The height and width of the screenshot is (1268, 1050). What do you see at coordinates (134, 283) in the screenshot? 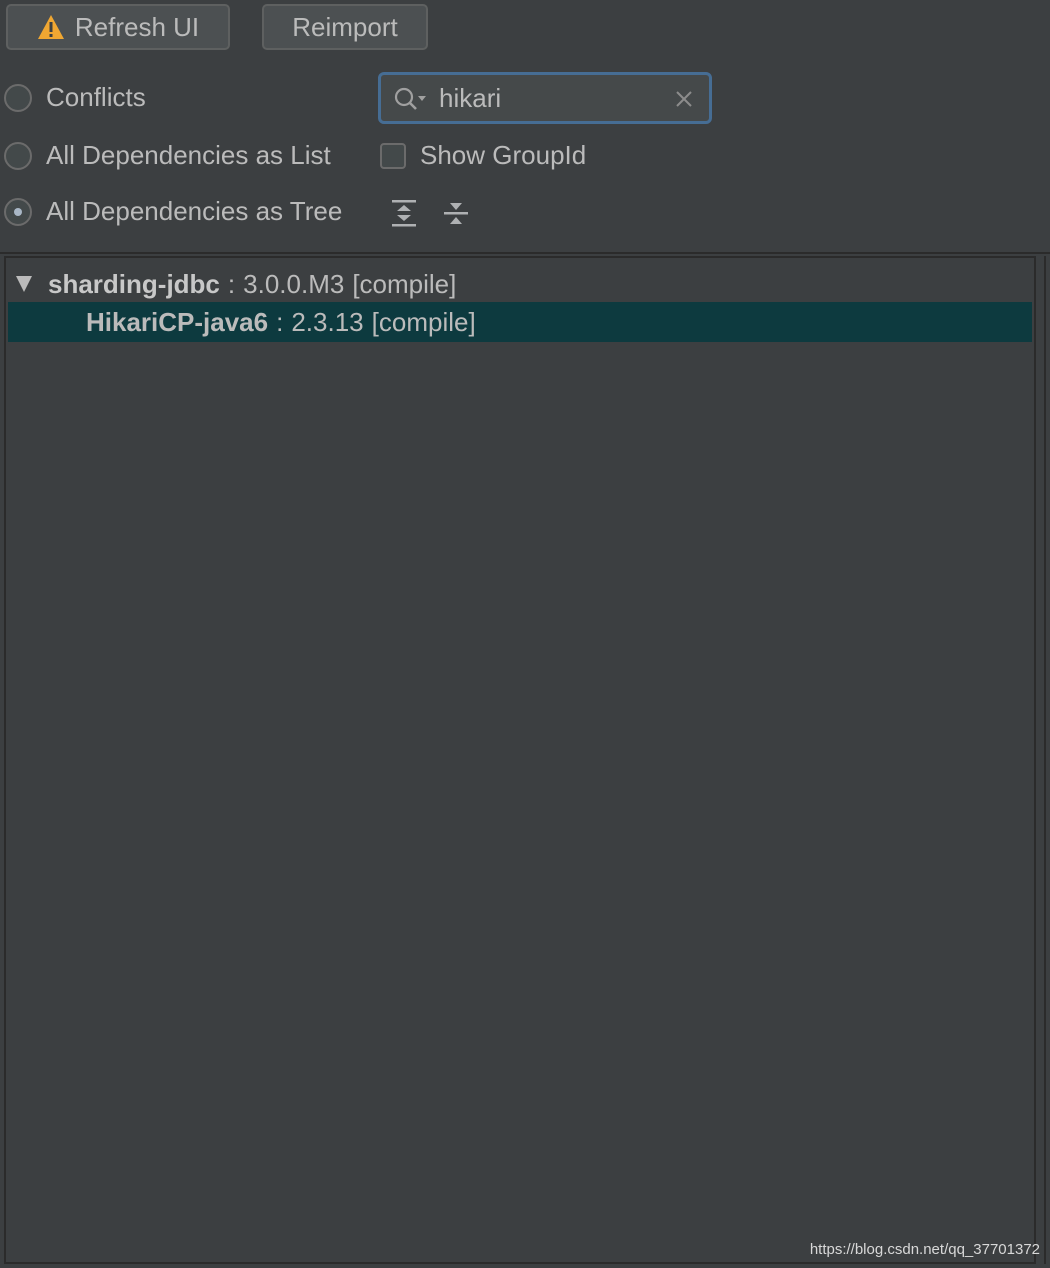
I see `tree-node-artifact: sharding-jdbc` at bounding box center [134, 283].